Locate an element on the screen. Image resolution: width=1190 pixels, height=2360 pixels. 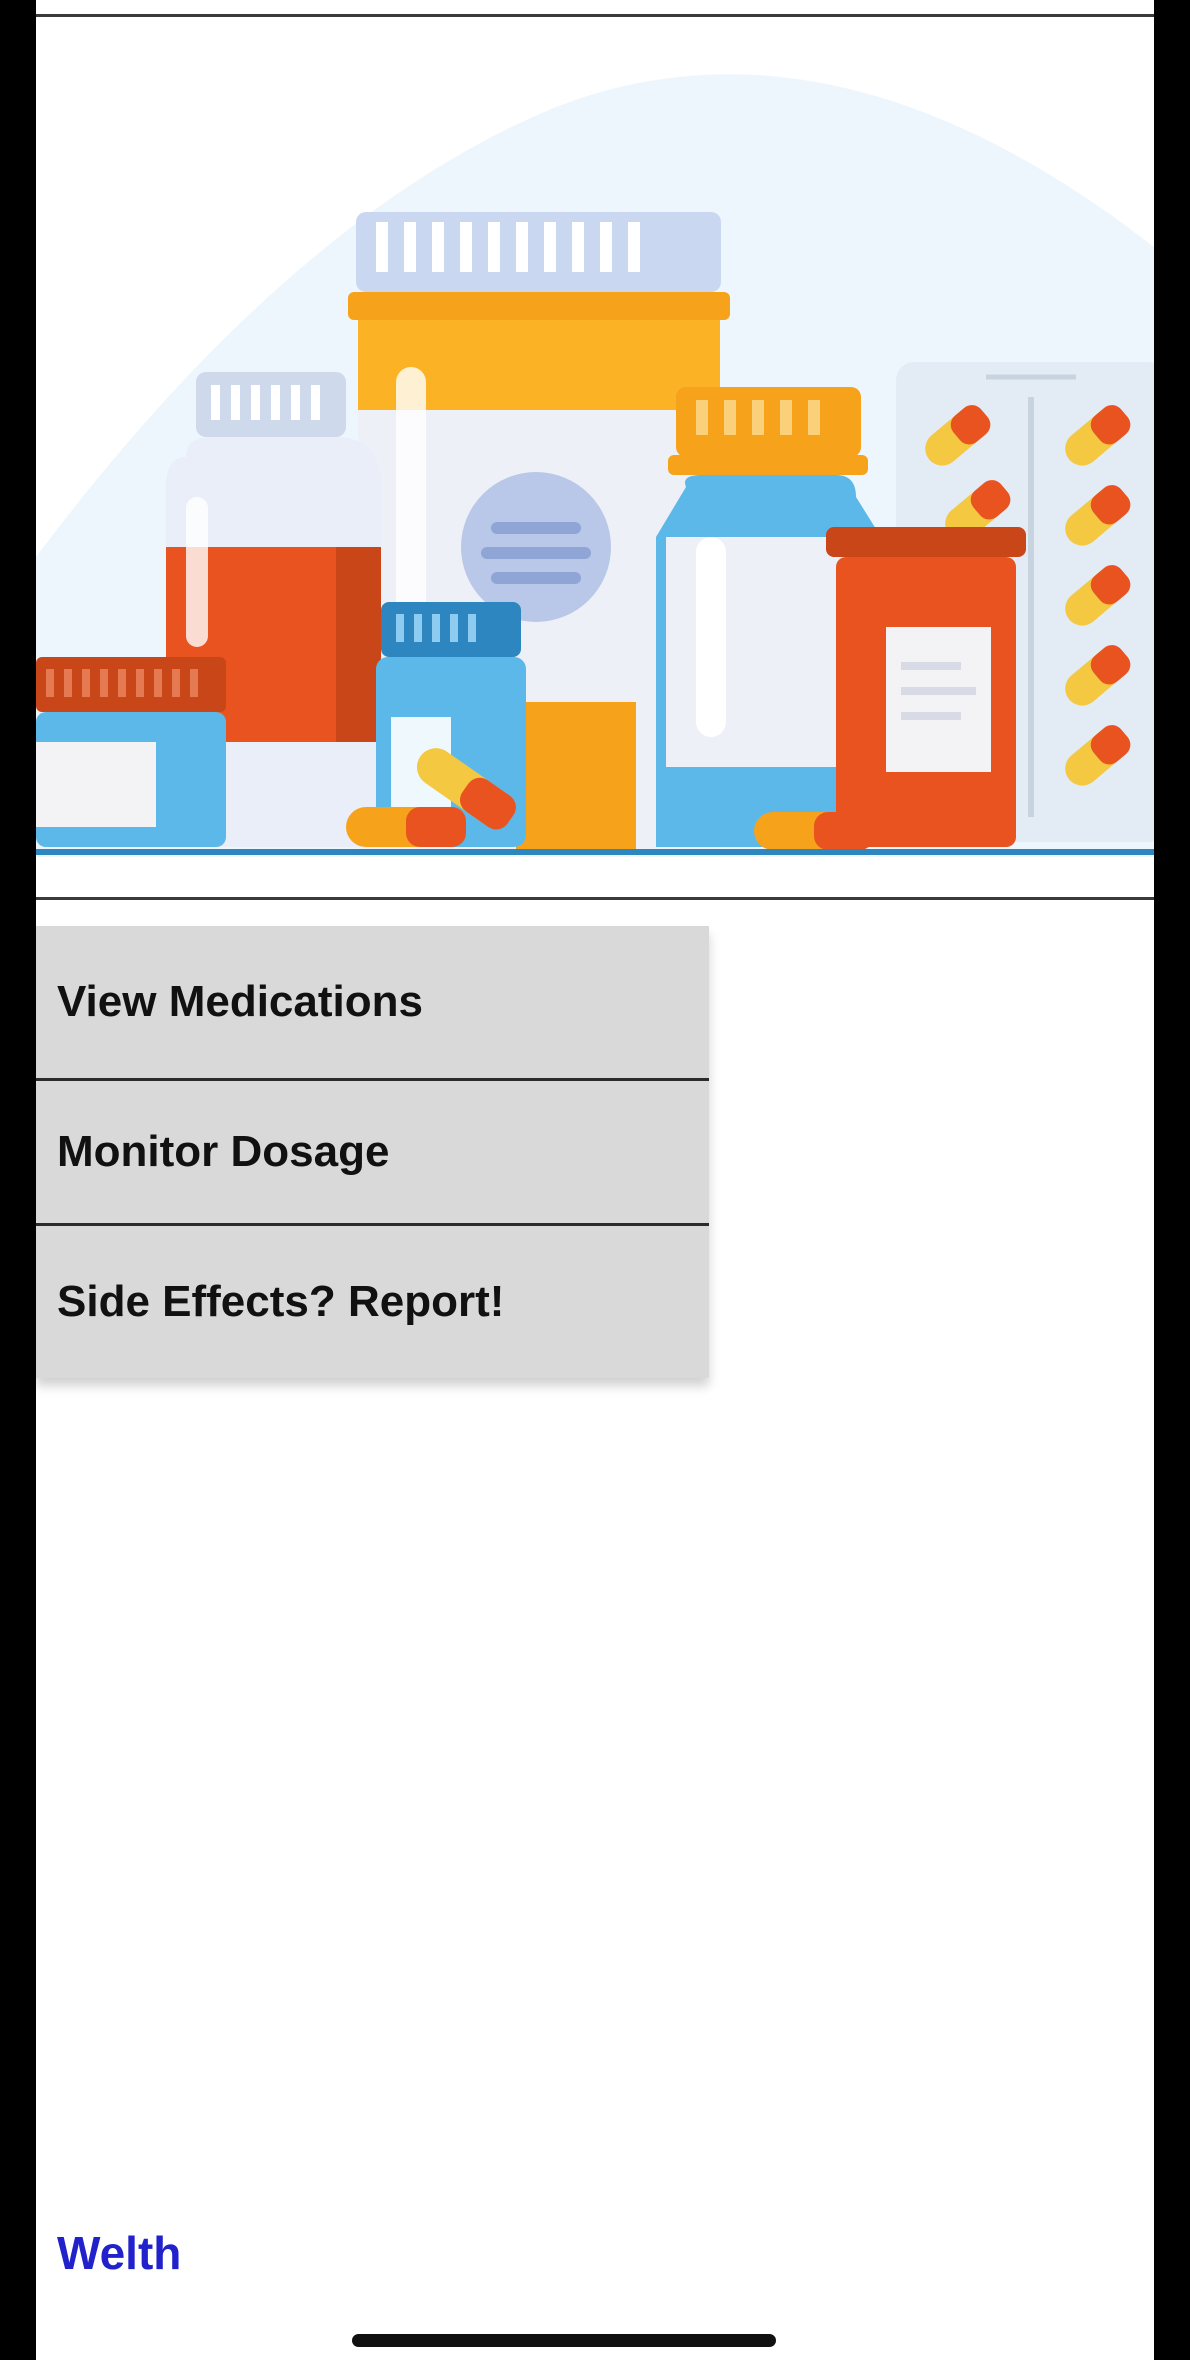
monitor-dosage-button: Monitor Dosage is located at coordinates (372, 1150).